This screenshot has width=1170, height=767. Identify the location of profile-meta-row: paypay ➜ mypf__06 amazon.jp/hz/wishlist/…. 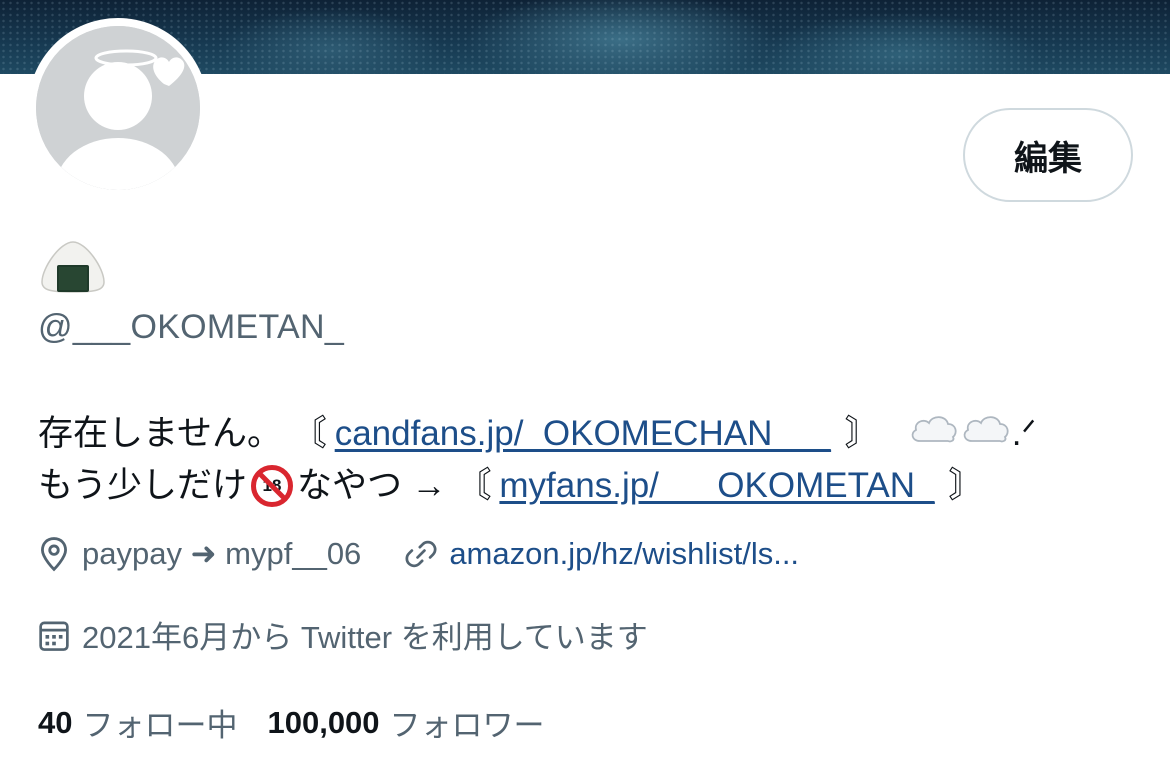
(418, 554).